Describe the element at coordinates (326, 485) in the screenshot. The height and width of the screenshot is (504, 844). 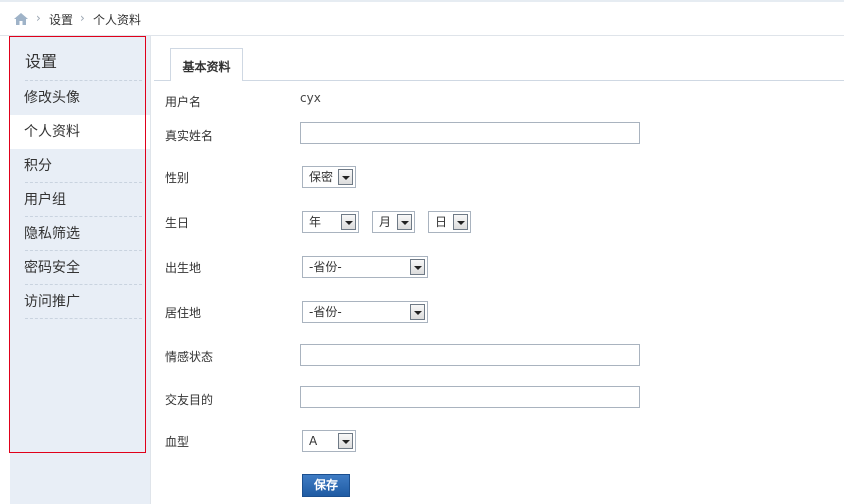
I see `save-button: 保存` at that location.